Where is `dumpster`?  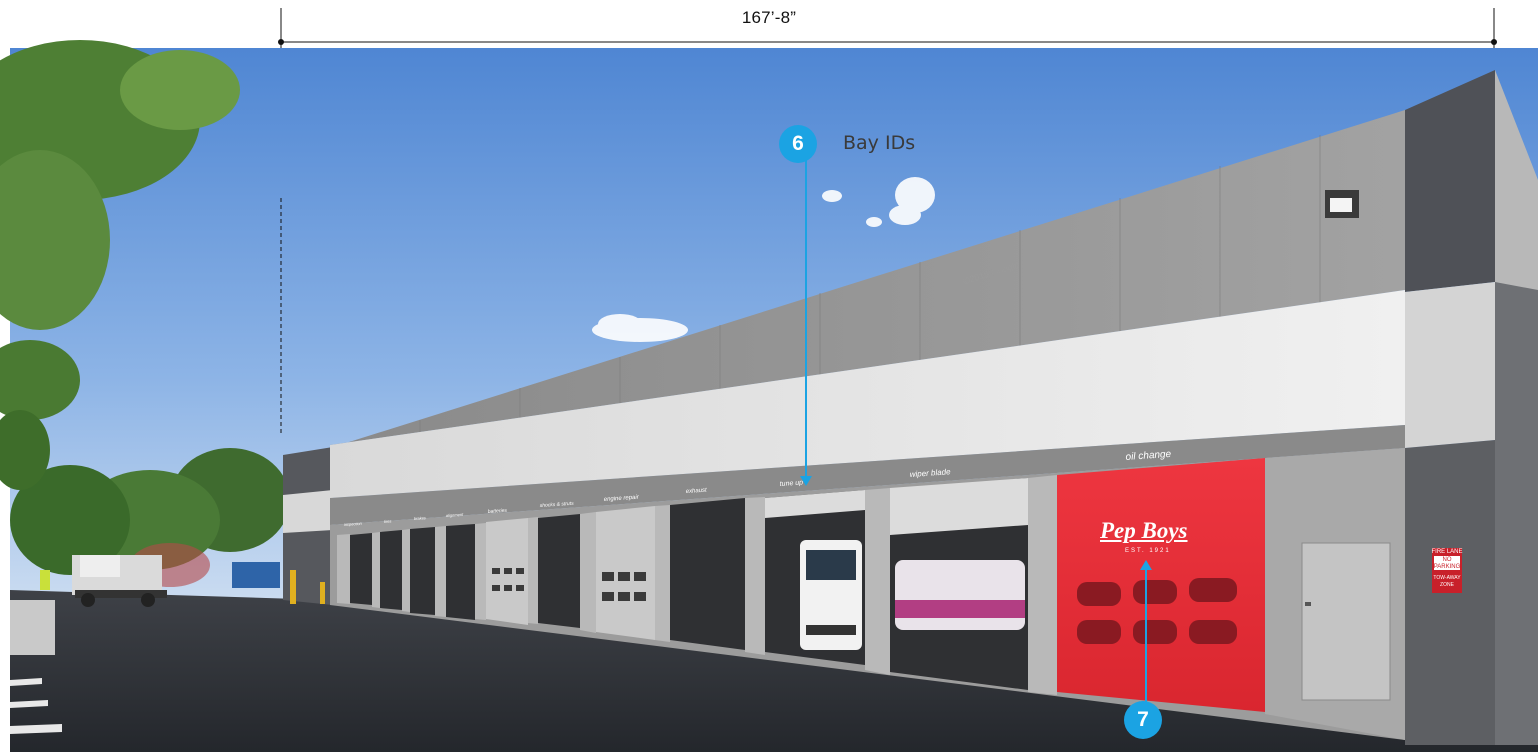 dumpster is located at coordinates (256, 575).